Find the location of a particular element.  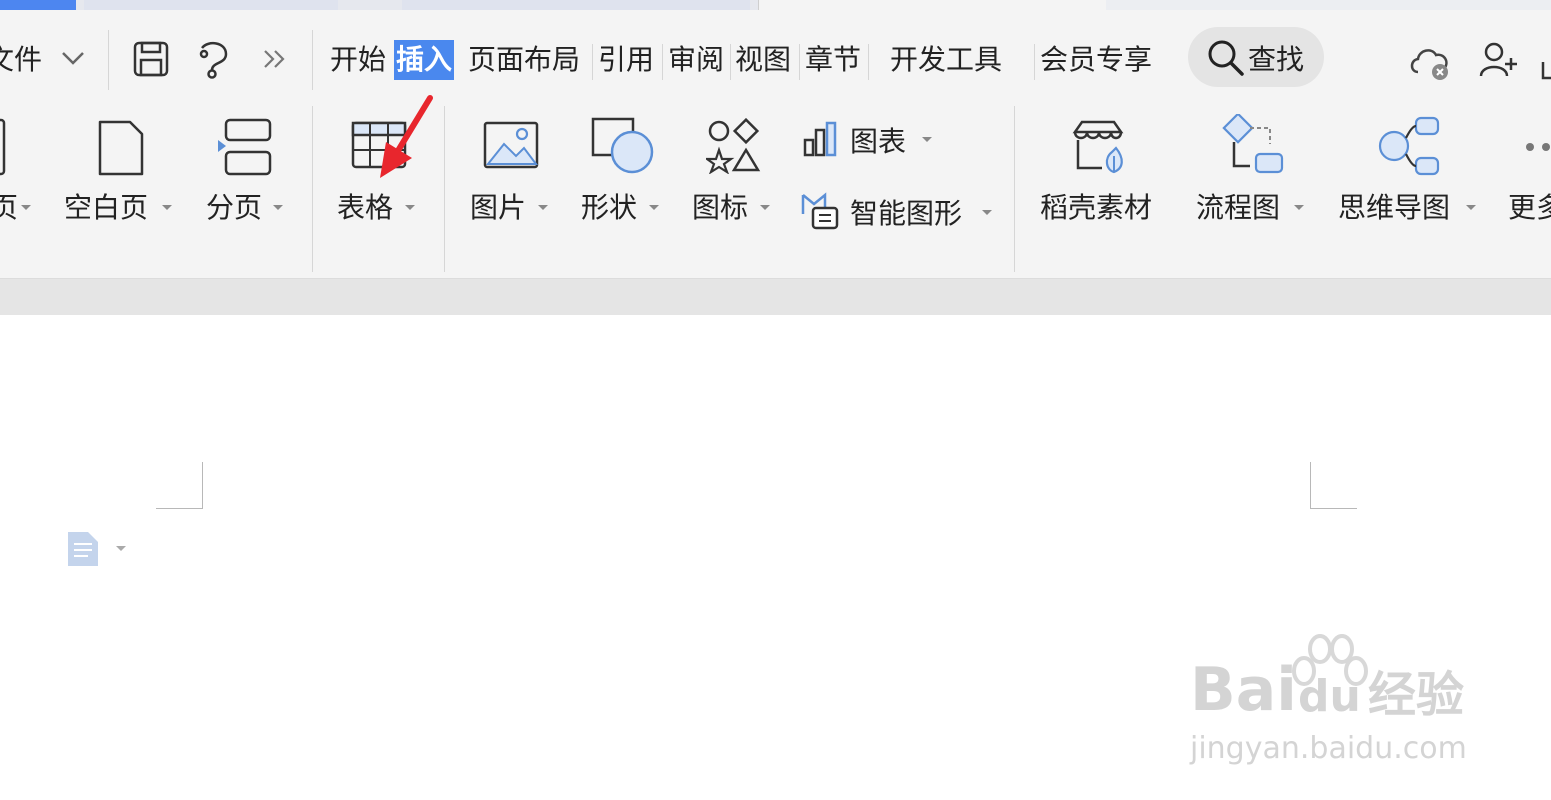

search-icon is located at coordinates (1226, 58).